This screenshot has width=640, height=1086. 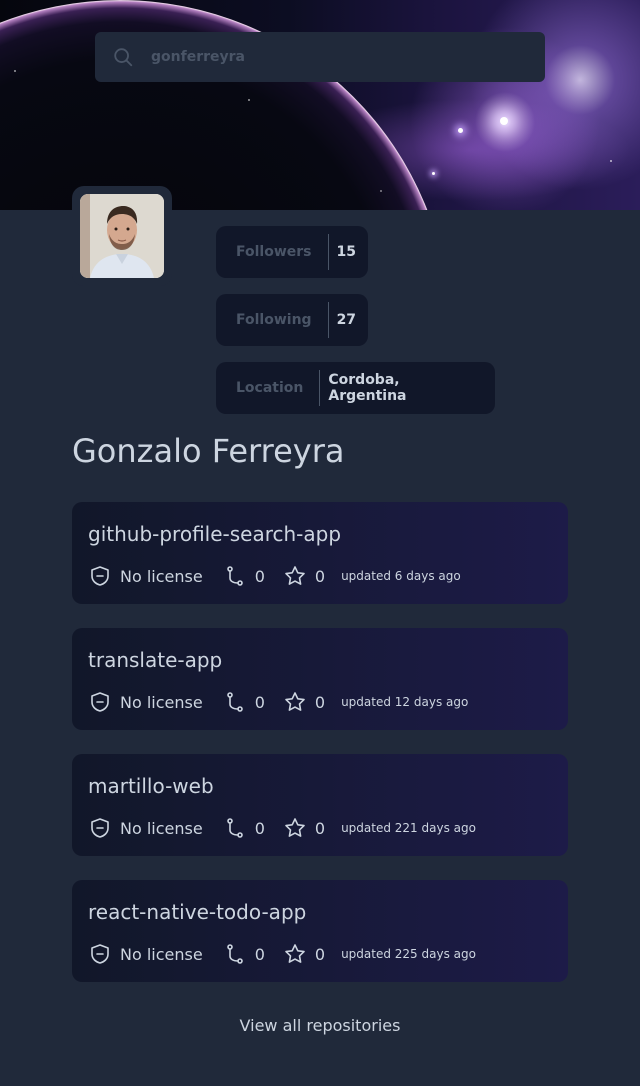 What do you see at coordinates (401, 576) in the screenshot?
I see `repo-updated: updated 6 days ago` at bounding box center [401, 576].